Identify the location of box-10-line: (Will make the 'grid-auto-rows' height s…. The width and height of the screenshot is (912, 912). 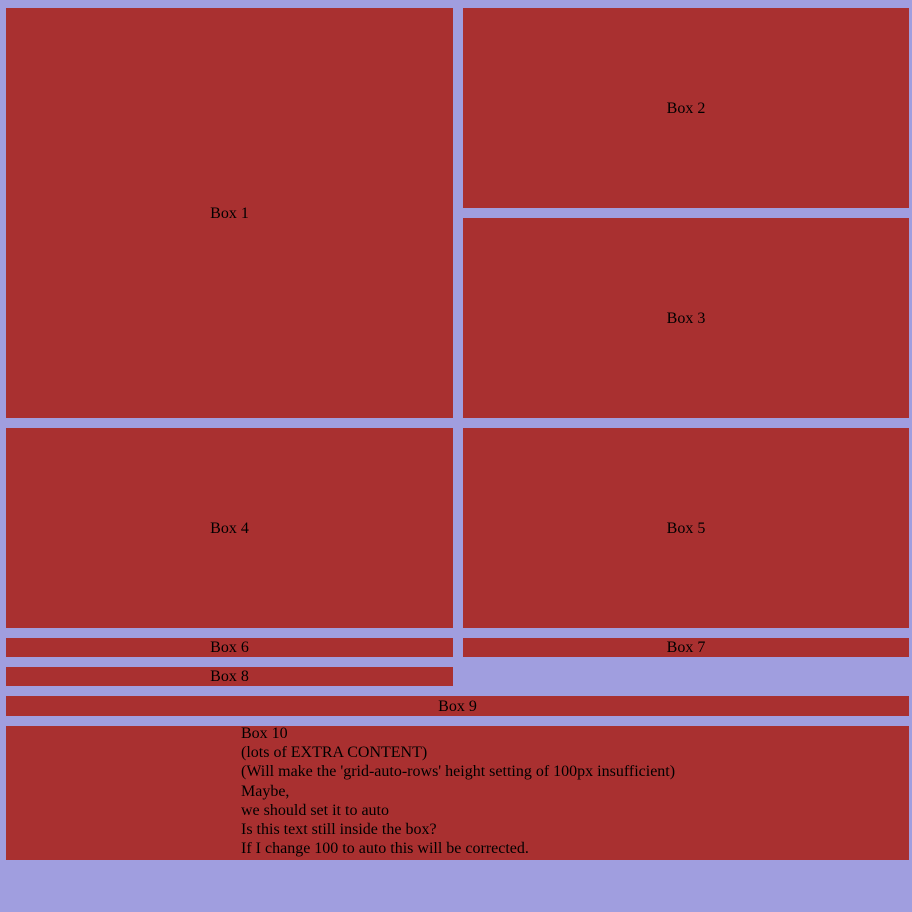
(458, 772).